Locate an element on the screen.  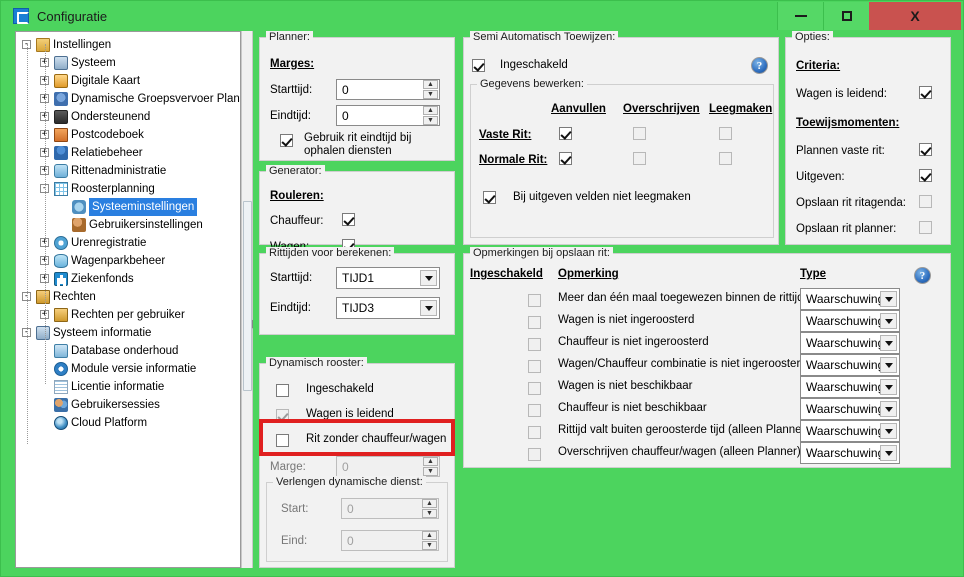
tree-item-rechten-per-gebruiker: + Rechten per gebruiker is located at coordinates (128, 315).